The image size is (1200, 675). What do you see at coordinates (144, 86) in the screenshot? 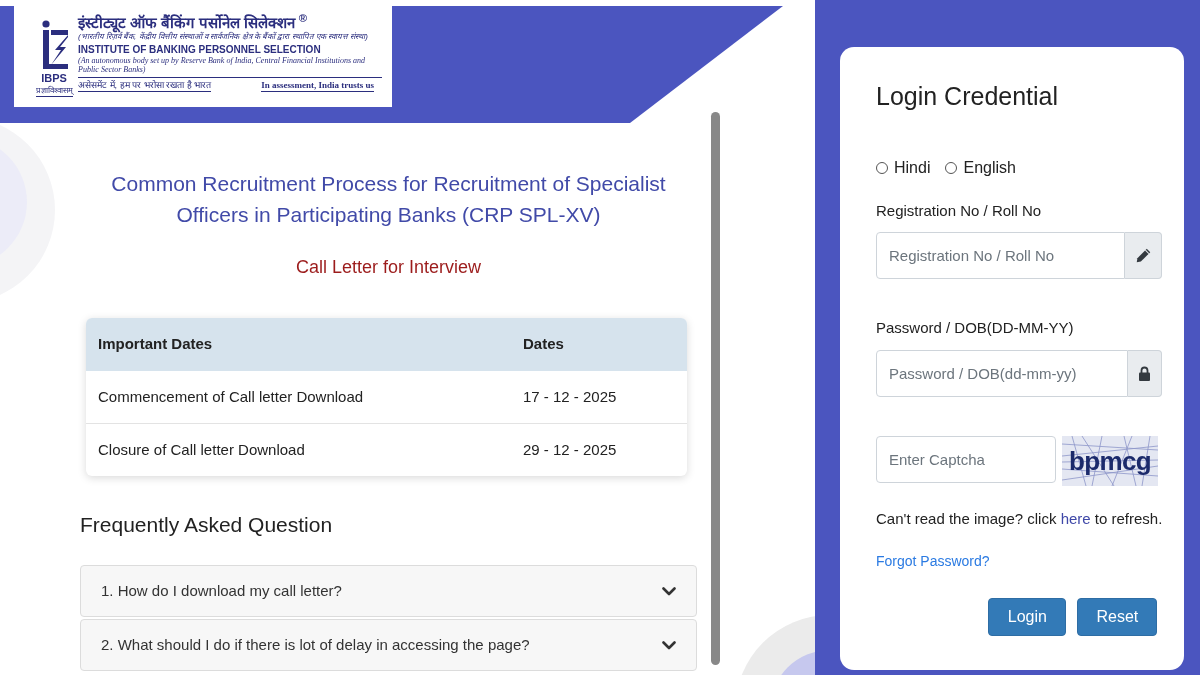
I see `logo-hindi-tagline: असेसमेंट में, हम पर भरोसा रखता है भारत` at bounding box center [144, 86].